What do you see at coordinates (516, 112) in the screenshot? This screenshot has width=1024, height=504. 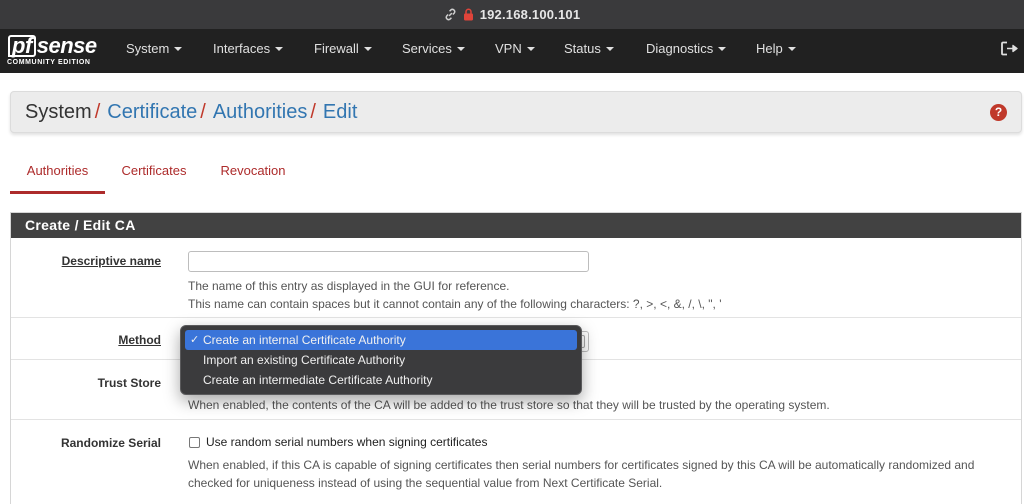 I see `breadcrumb-panel: System / Certificate / Authorities / Edit ?` at bounding box center [516, 112].